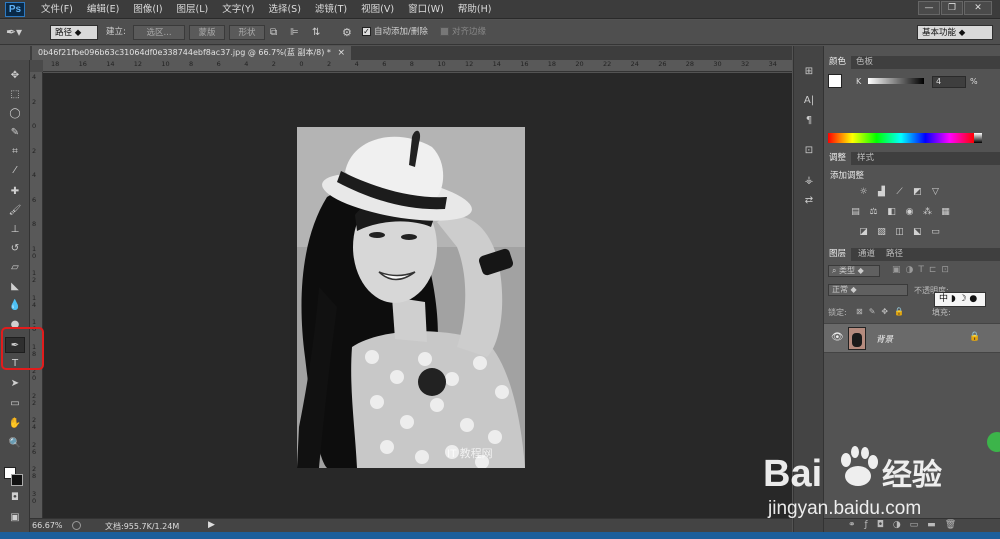 The image size is (1000, 539). What do you see at coordinates (110, 64) in the screenshot?
I see `ruler-h-tick: 14` at bounding box center [110, 64].